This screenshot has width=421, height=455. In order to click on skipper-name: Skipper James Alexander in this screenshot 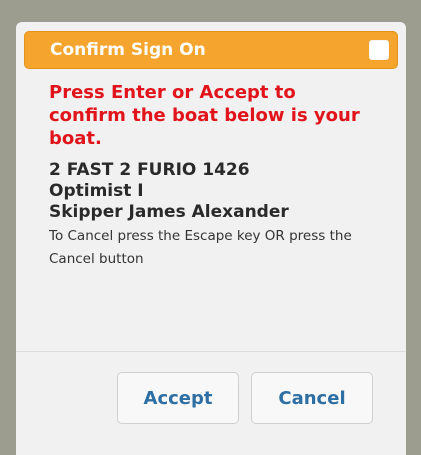, I will do `click(169, 212)`.